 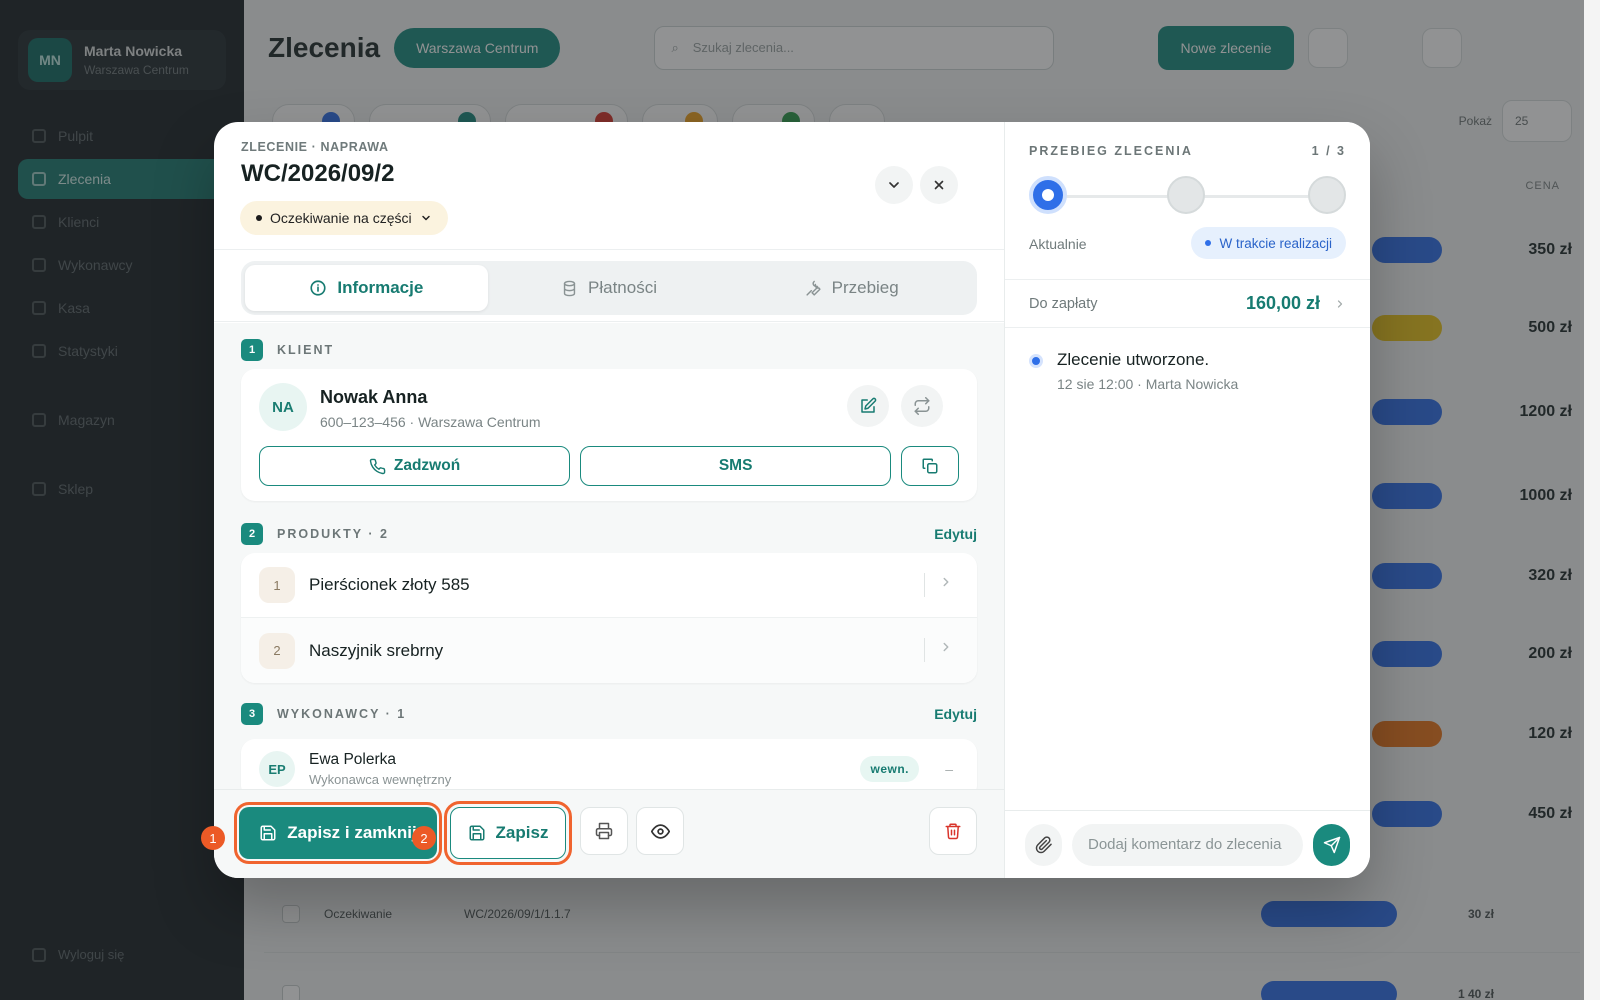 What do you see at coordinates (252, 350) in the screenshot?
I see `section-number: 1` at bounding box center [252, 350].